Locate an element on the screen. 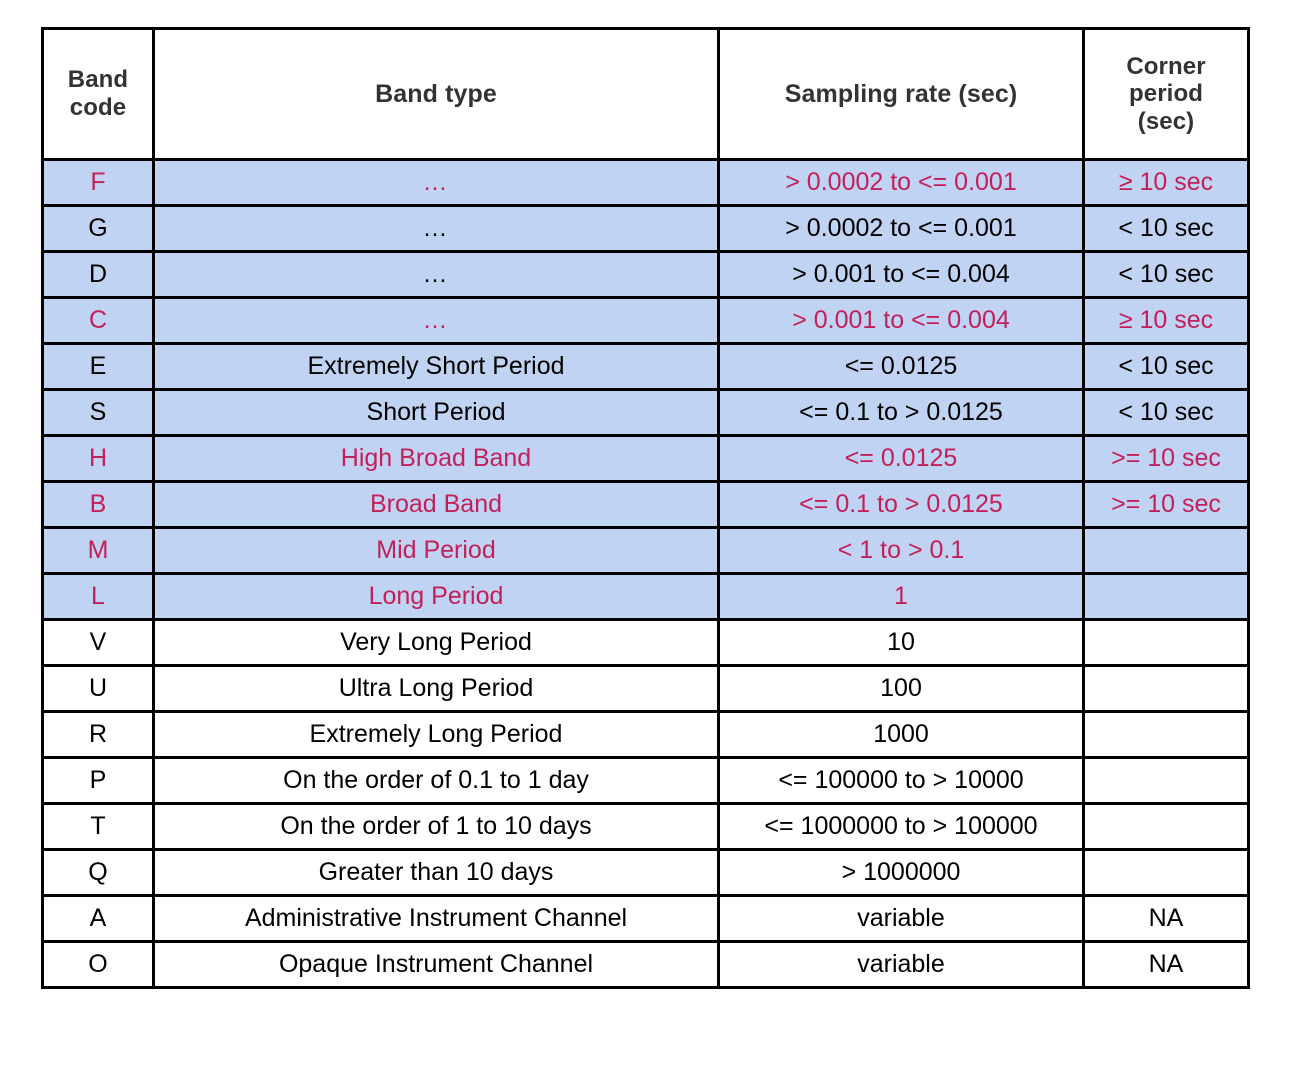 Image resolution: width=1292 pixels, height=1079 pixels. table-row: D… > 0.001 to <= 0.004 < 10 sec is located at coordinates (645, 274).